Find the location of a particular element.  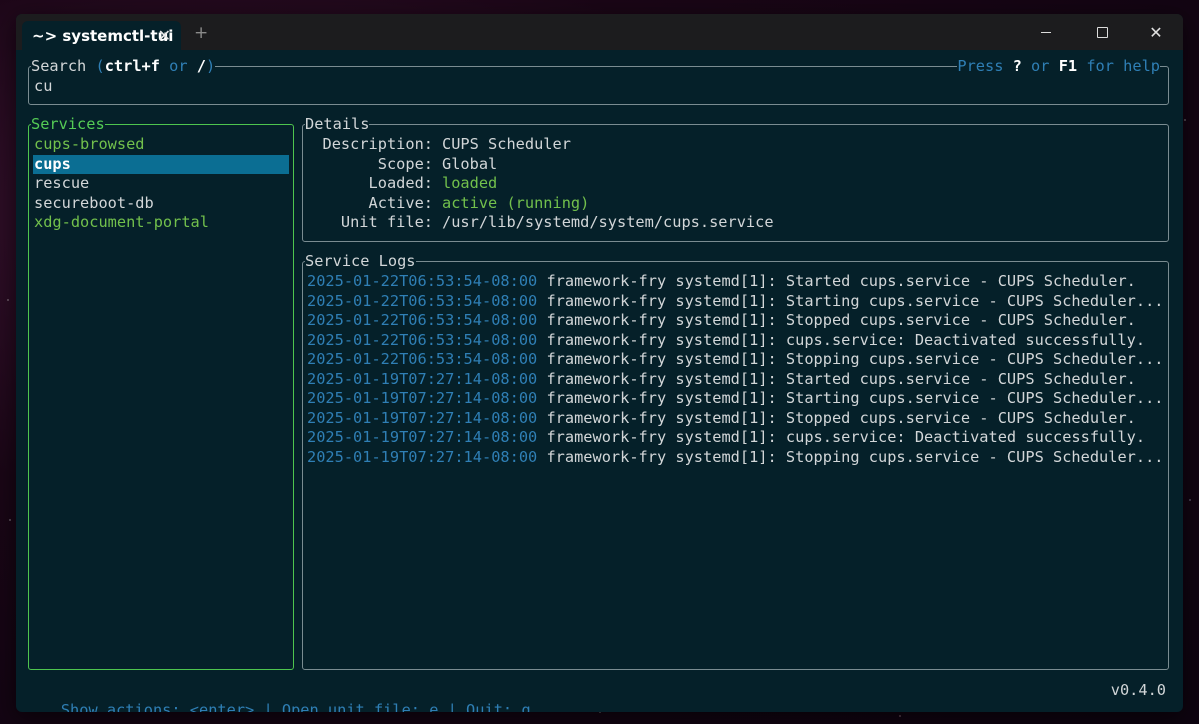

detail-row-active: Active: active (running) is located at coordinates (538, 204).